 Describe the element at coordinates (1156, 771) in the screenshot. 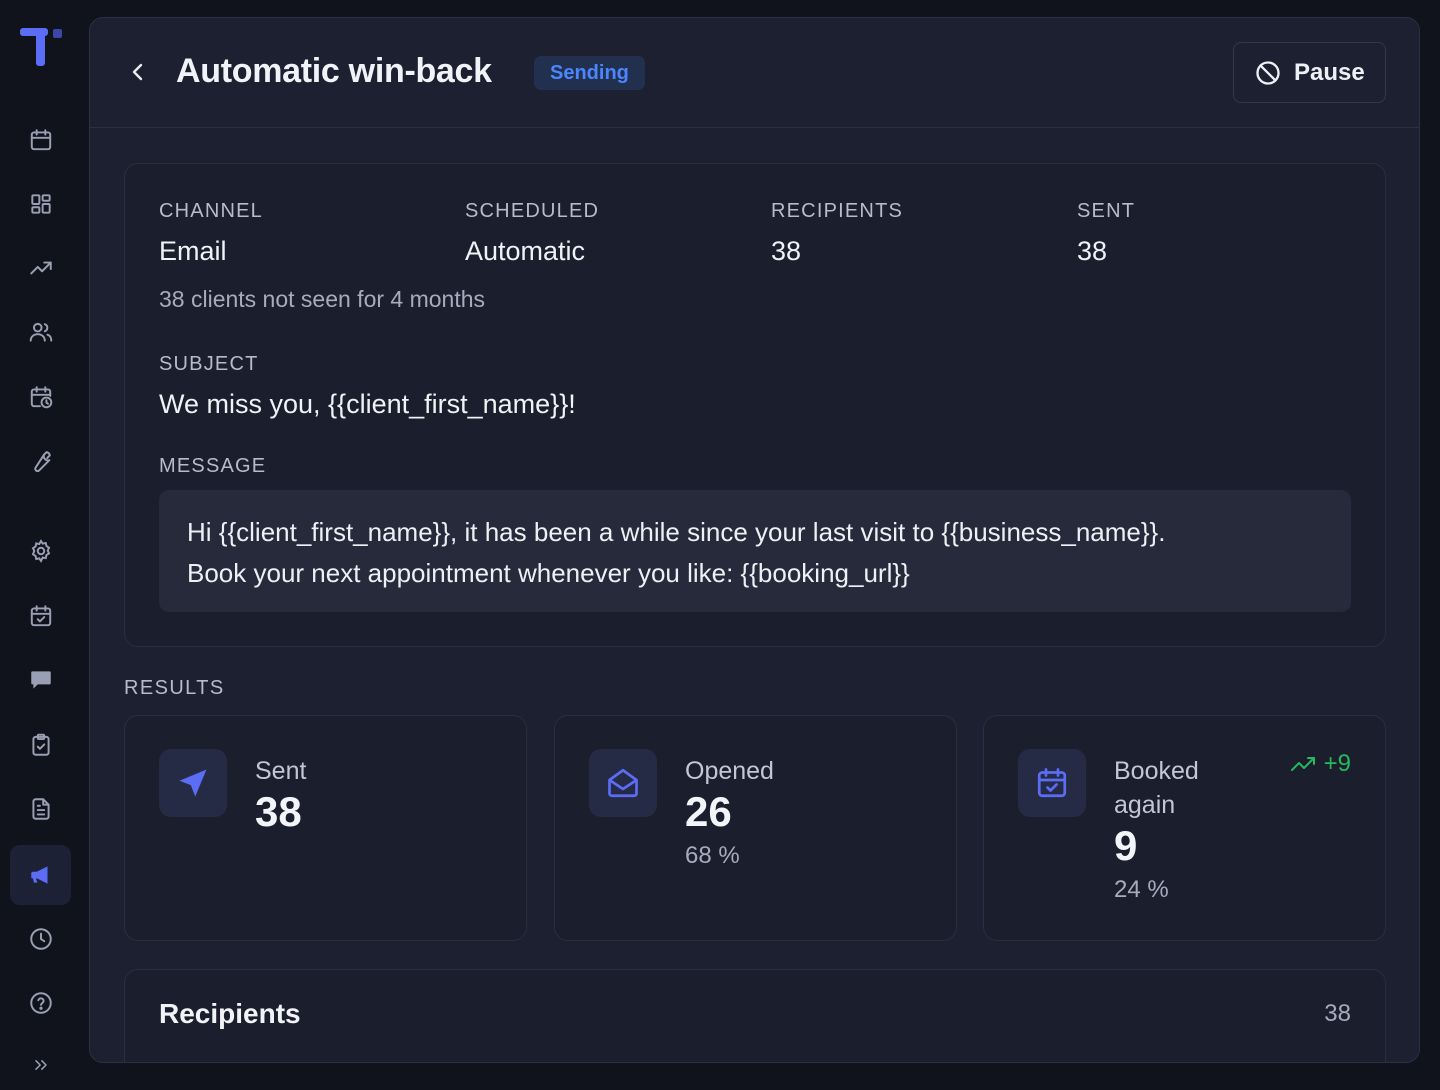

I see `stat-name-booked-line1: Booked` at that location.